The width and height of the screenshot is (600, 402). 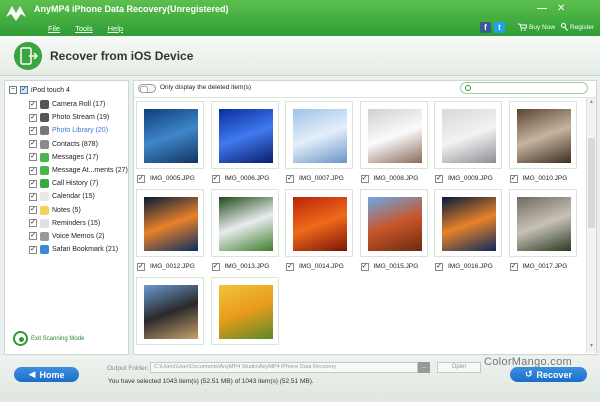 I want to click on sidebar-item: ✓ Calendar (15), so click(x=78, y=196).